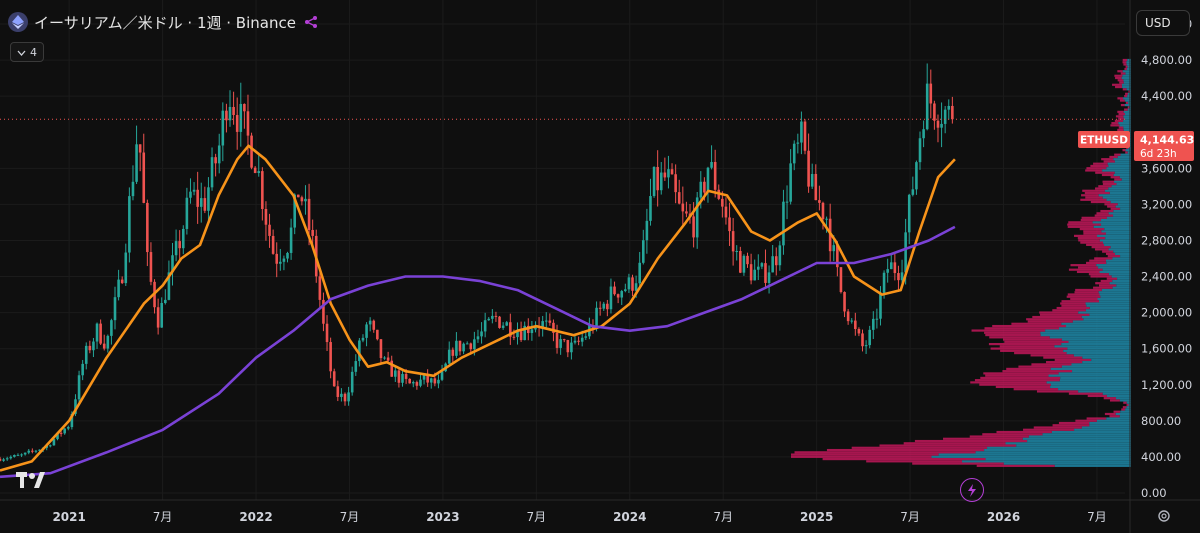 The width and height of the screenshot is (1200, 533). Describe the element at coordinates (1164, 516) in the screenshot. I see `gear-icon` at that location.